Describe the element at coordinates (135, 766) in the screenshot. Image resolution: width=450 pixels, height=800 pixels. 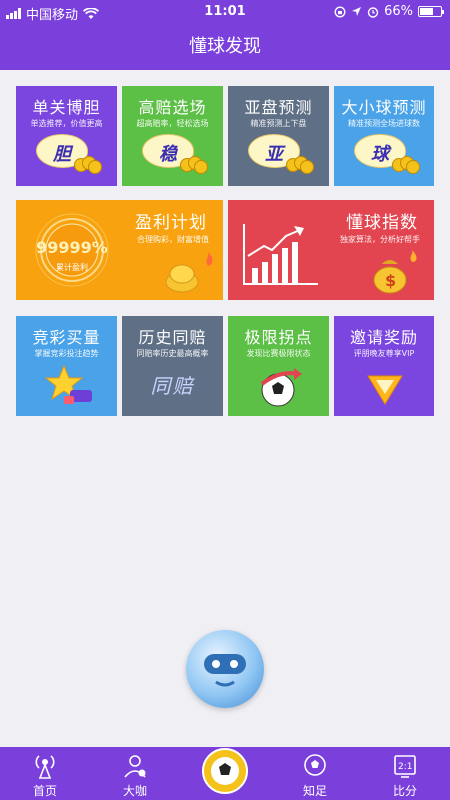
I see `expert-user-icon` at that location.